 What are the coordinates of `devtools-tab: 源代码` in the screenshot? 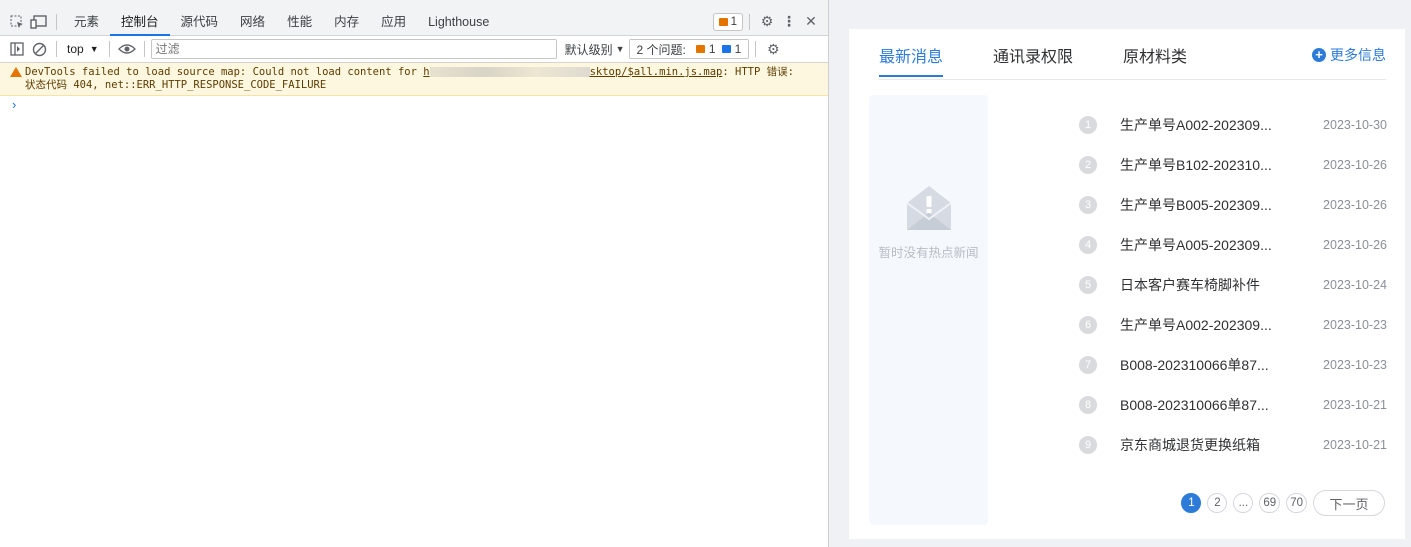 It's located at (200, 22).